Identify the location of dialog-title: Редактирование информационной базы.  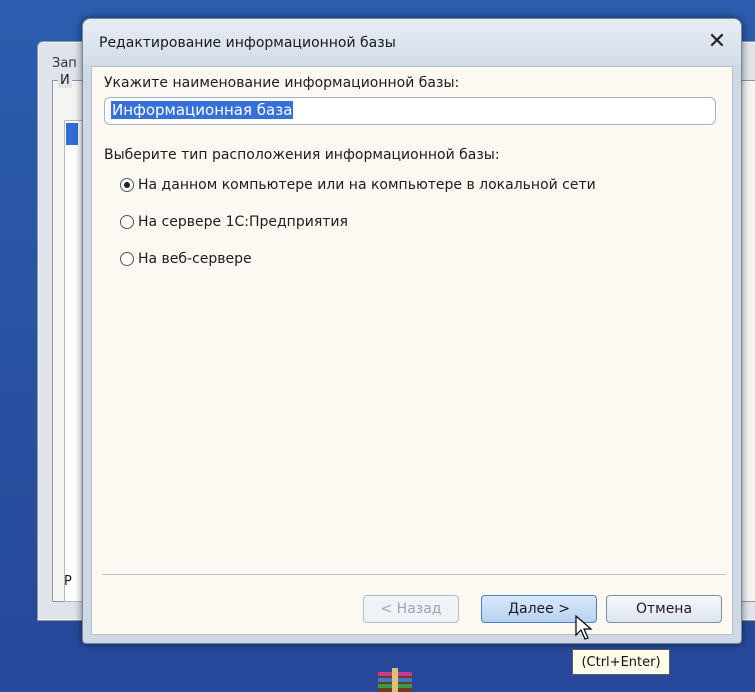
(247, 43).